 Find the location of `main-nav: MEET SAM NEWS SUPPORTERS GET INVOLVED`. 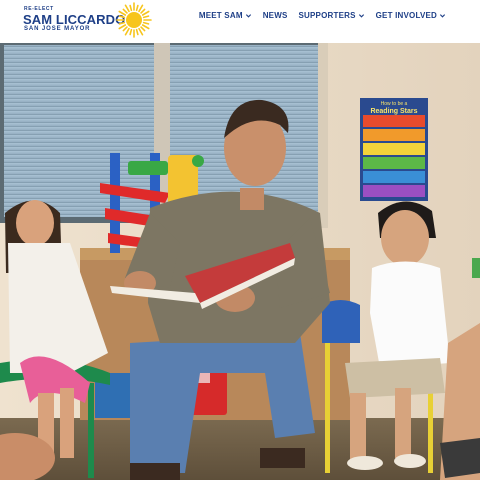

main-nav: MEET SAM NEWS SUPPORTERS GET INVOLVED is located at coordinates (322, 15).